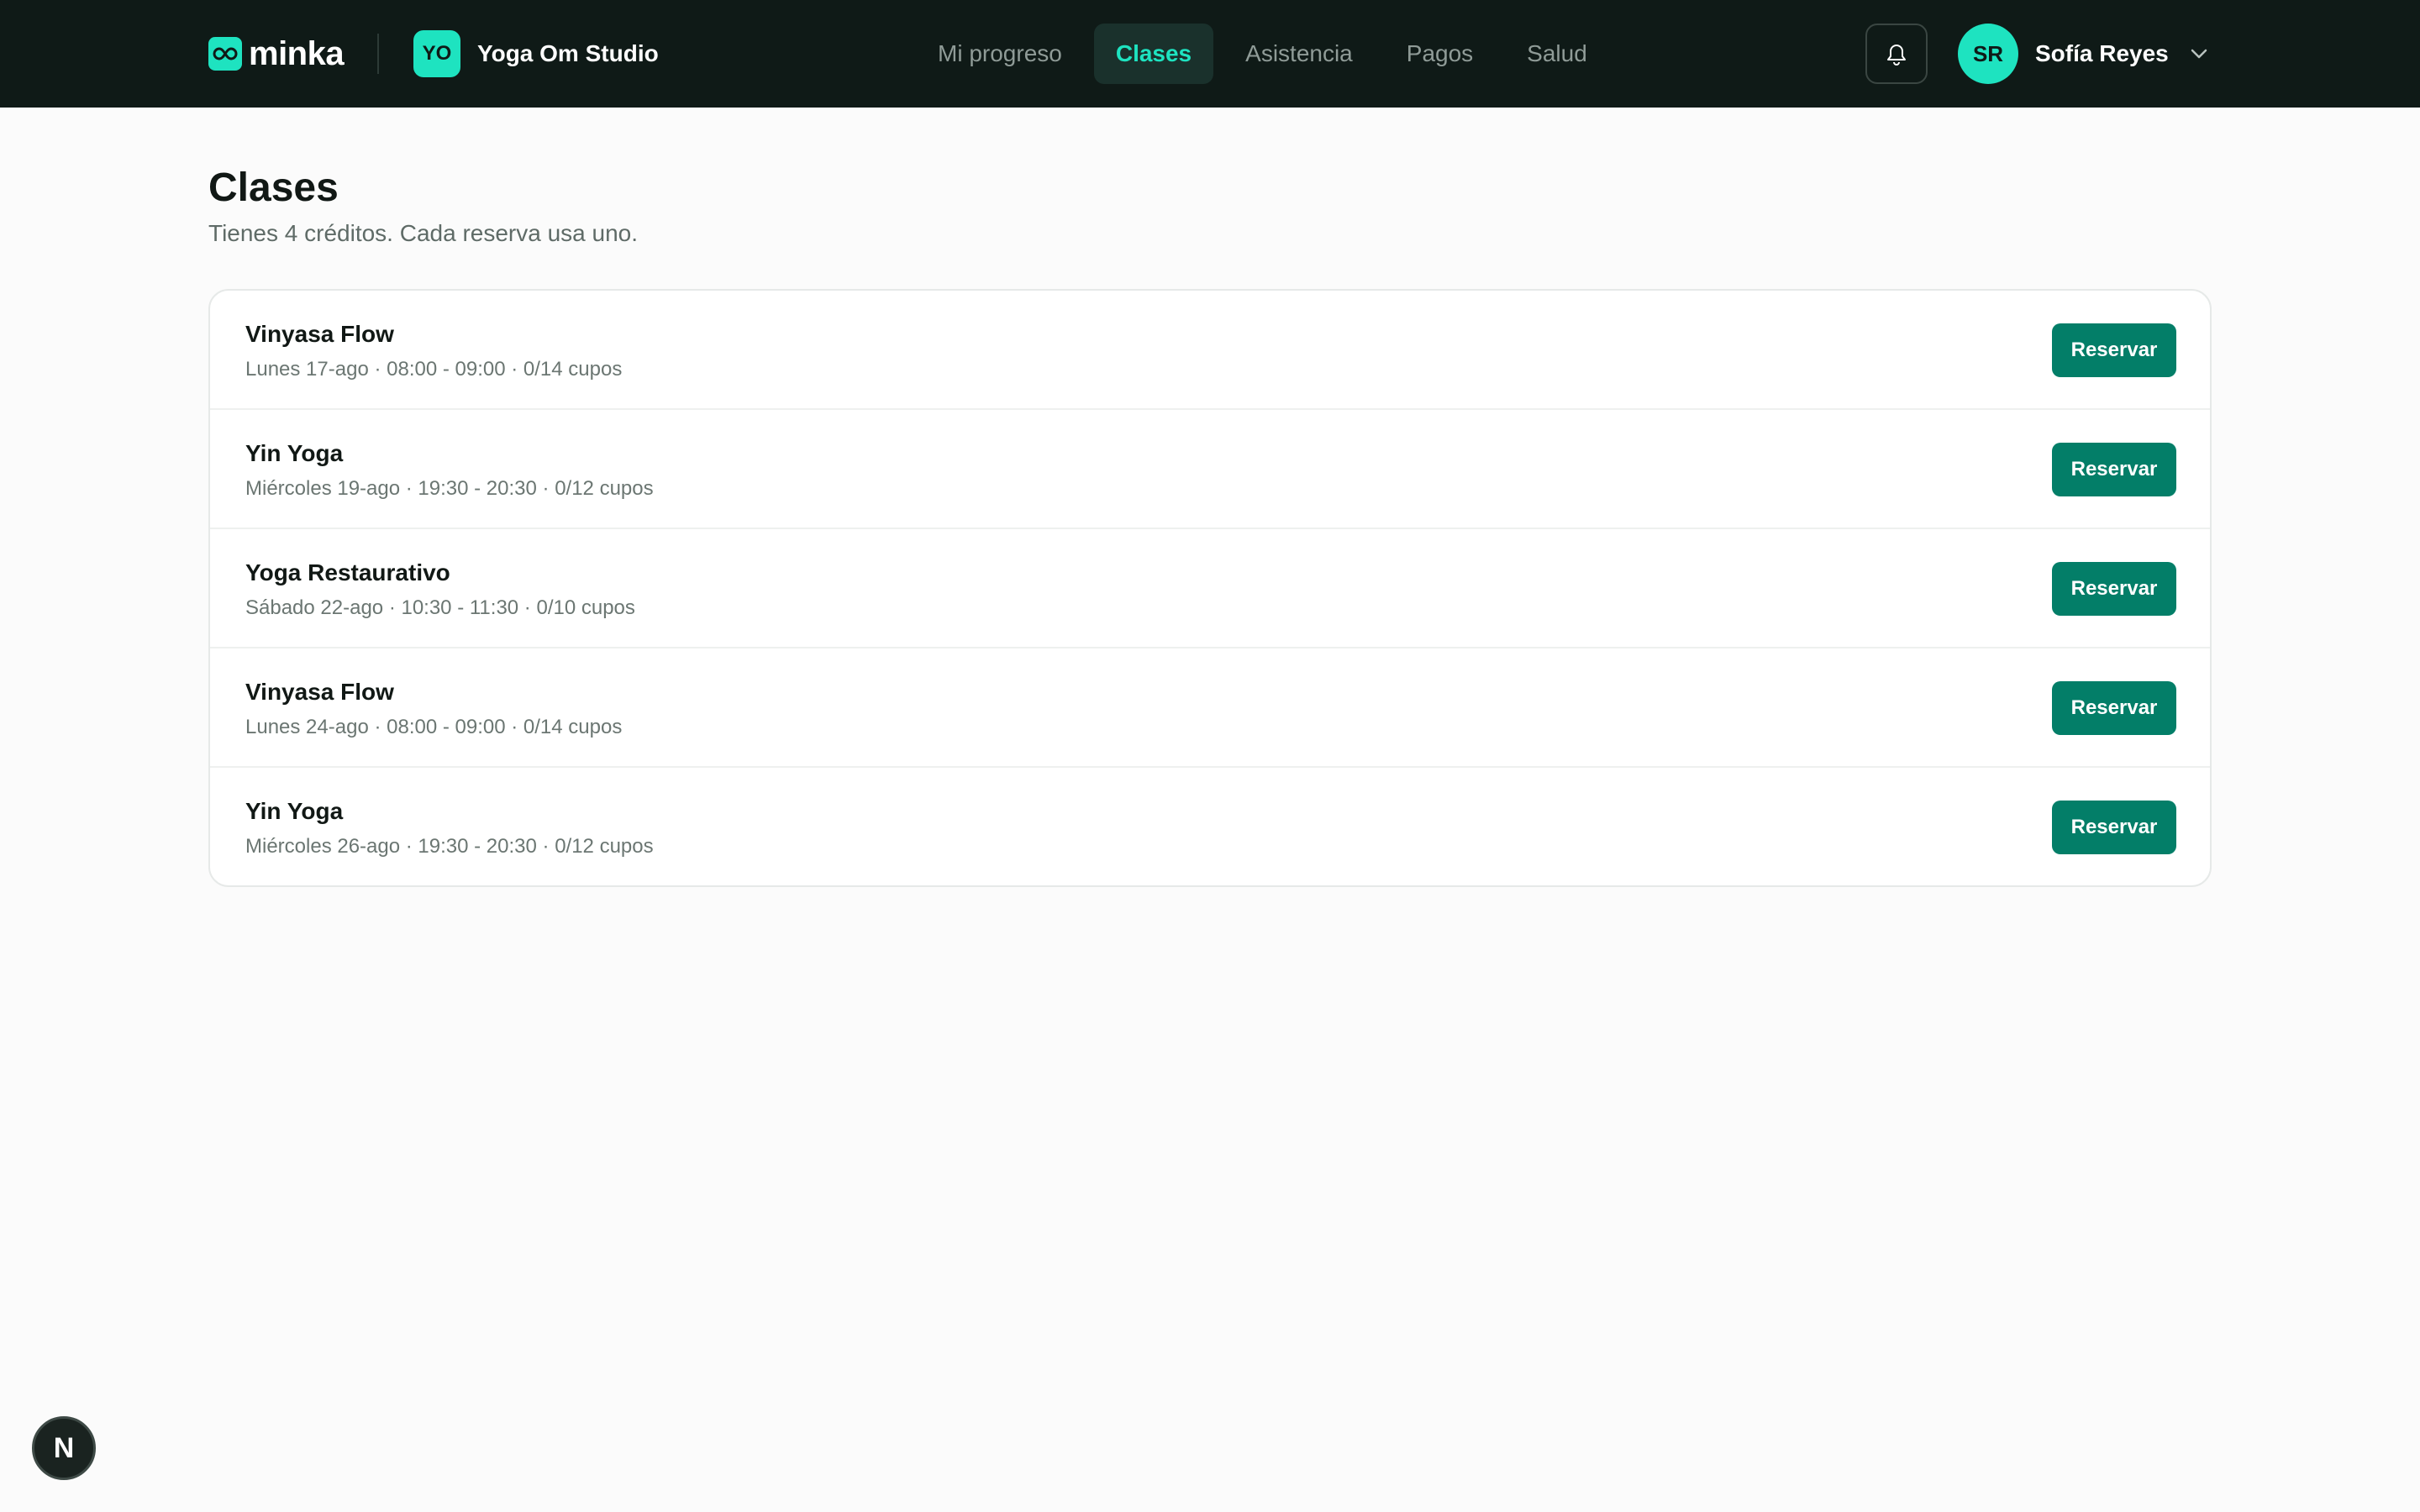 The height and width of the screenshot is (1512, 2420). Describe the element at coordinates (64, 1448) in the screenshot. I see `dev-tools-badge: N` at that location.